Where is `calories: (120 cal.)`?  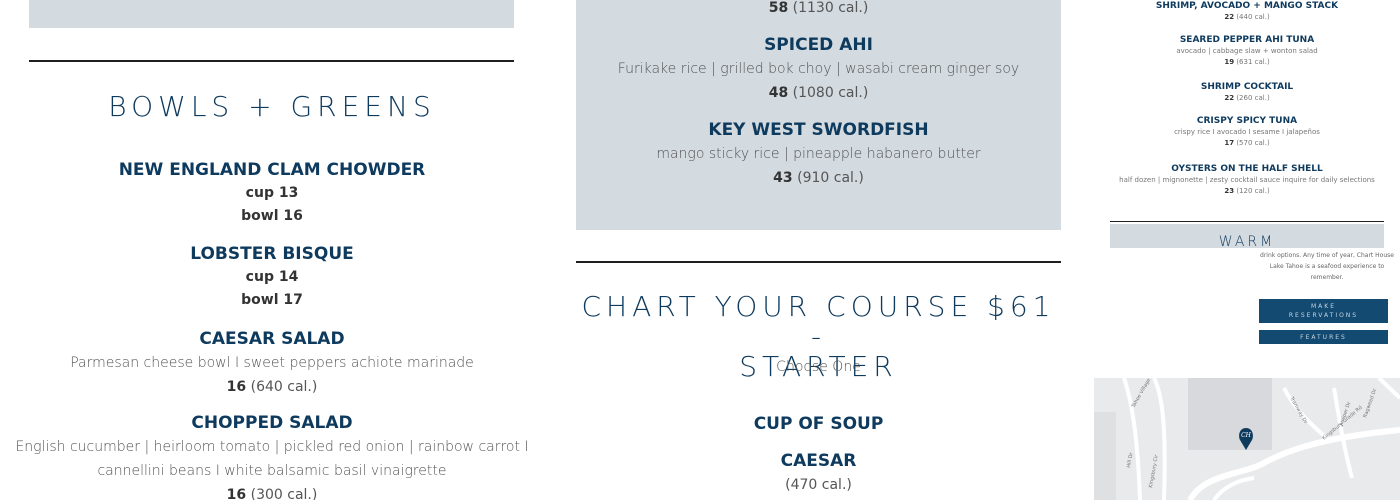
calories: (120 cal.) is located at coordinates (1253, 191).